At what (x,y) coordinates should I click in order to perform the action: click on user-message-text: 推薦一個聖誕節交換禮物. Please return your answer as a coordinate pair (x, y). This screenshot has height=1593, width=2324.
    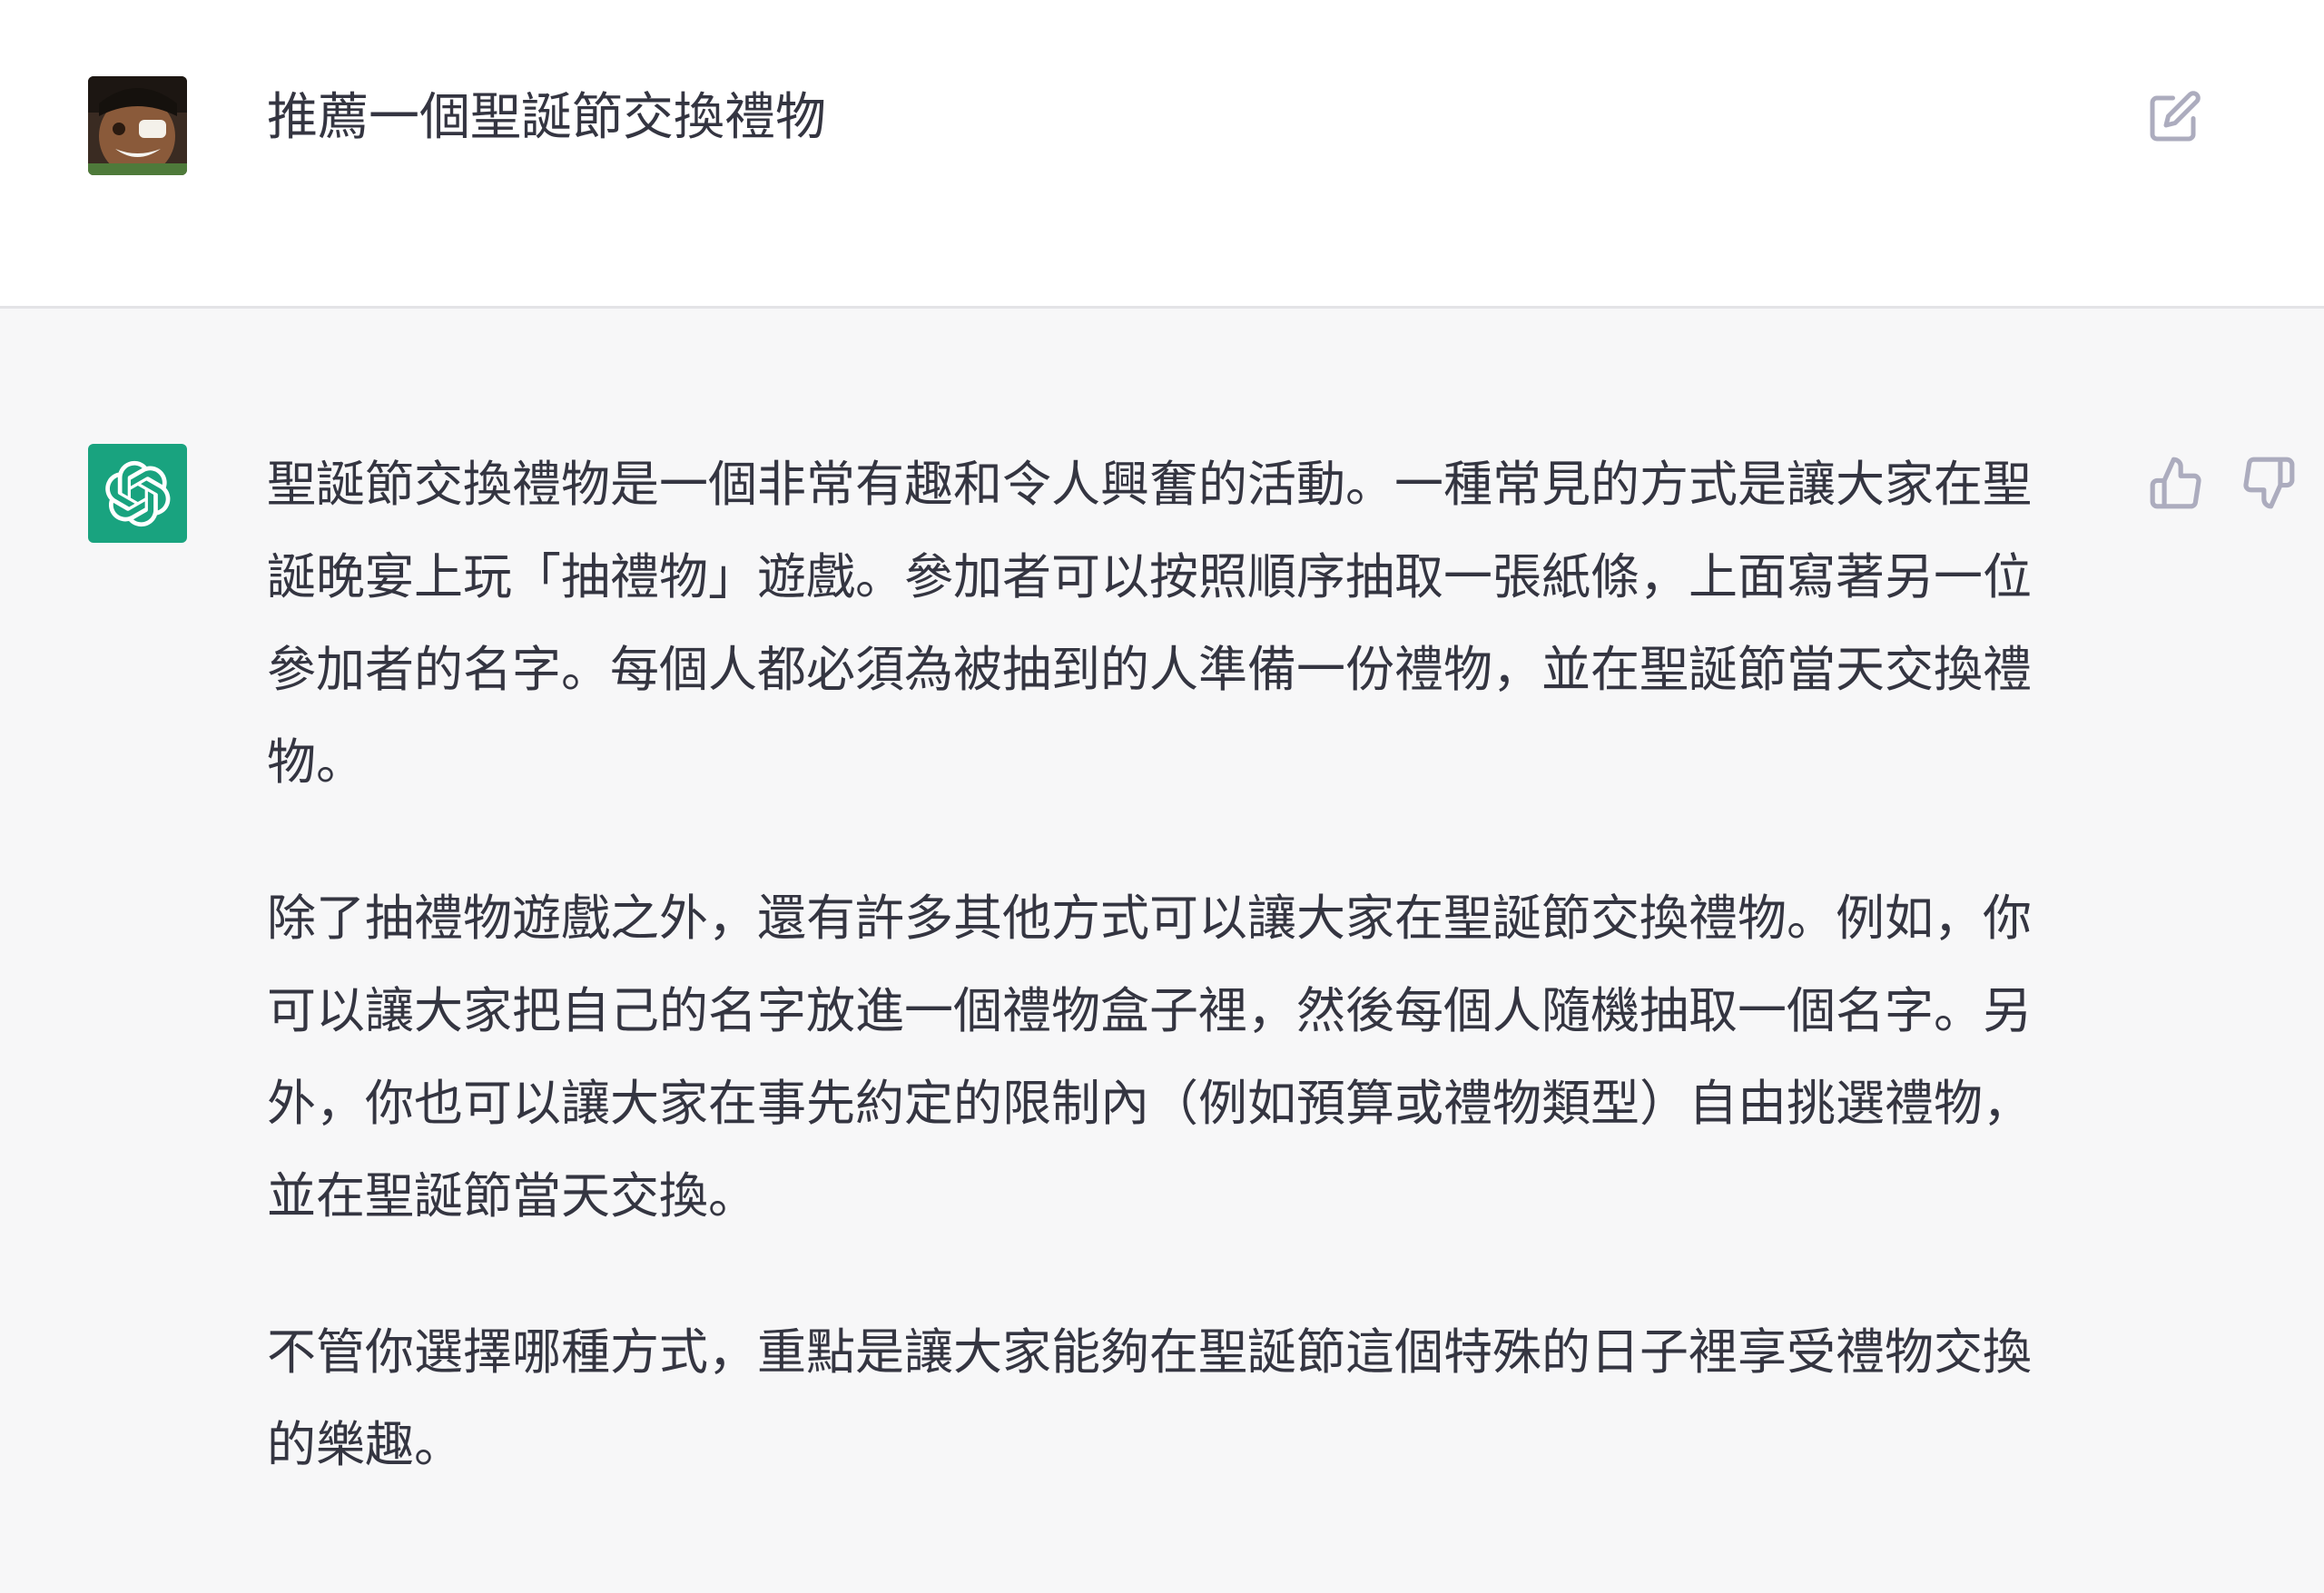
    Looking at the image, I should click on (546, 117).